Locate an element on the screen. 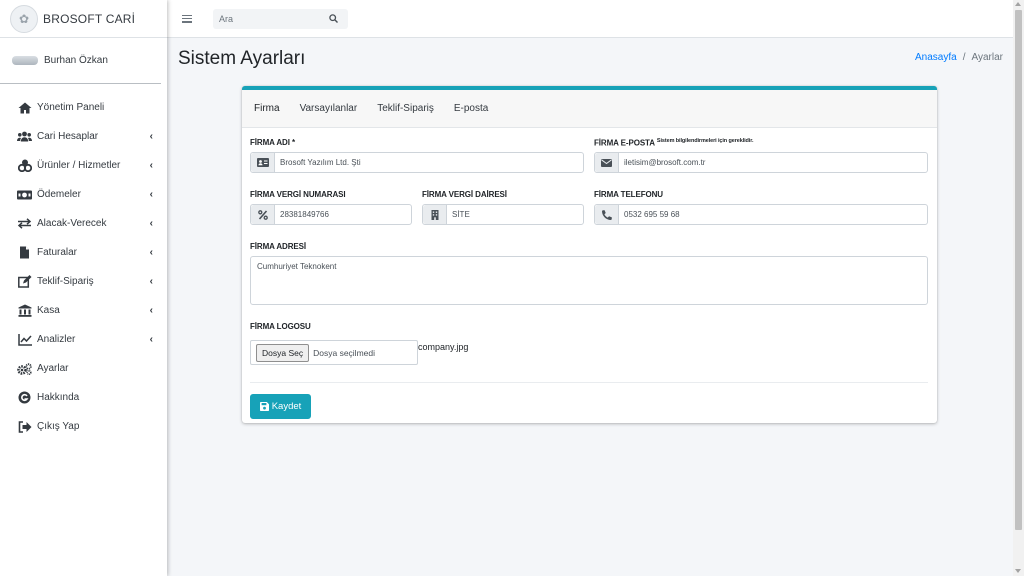 Image resolution: width=1024 pixels, height=576 pixels. cogs-icon is located at coordinates (24, 368).